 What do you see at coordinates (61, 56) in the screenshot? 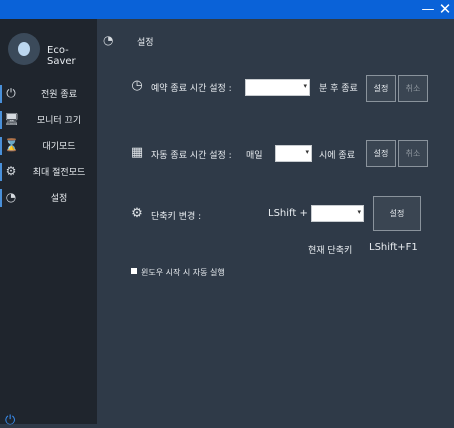
I see `brand-name: Eco-Saver` at bounding box center [61, 56].